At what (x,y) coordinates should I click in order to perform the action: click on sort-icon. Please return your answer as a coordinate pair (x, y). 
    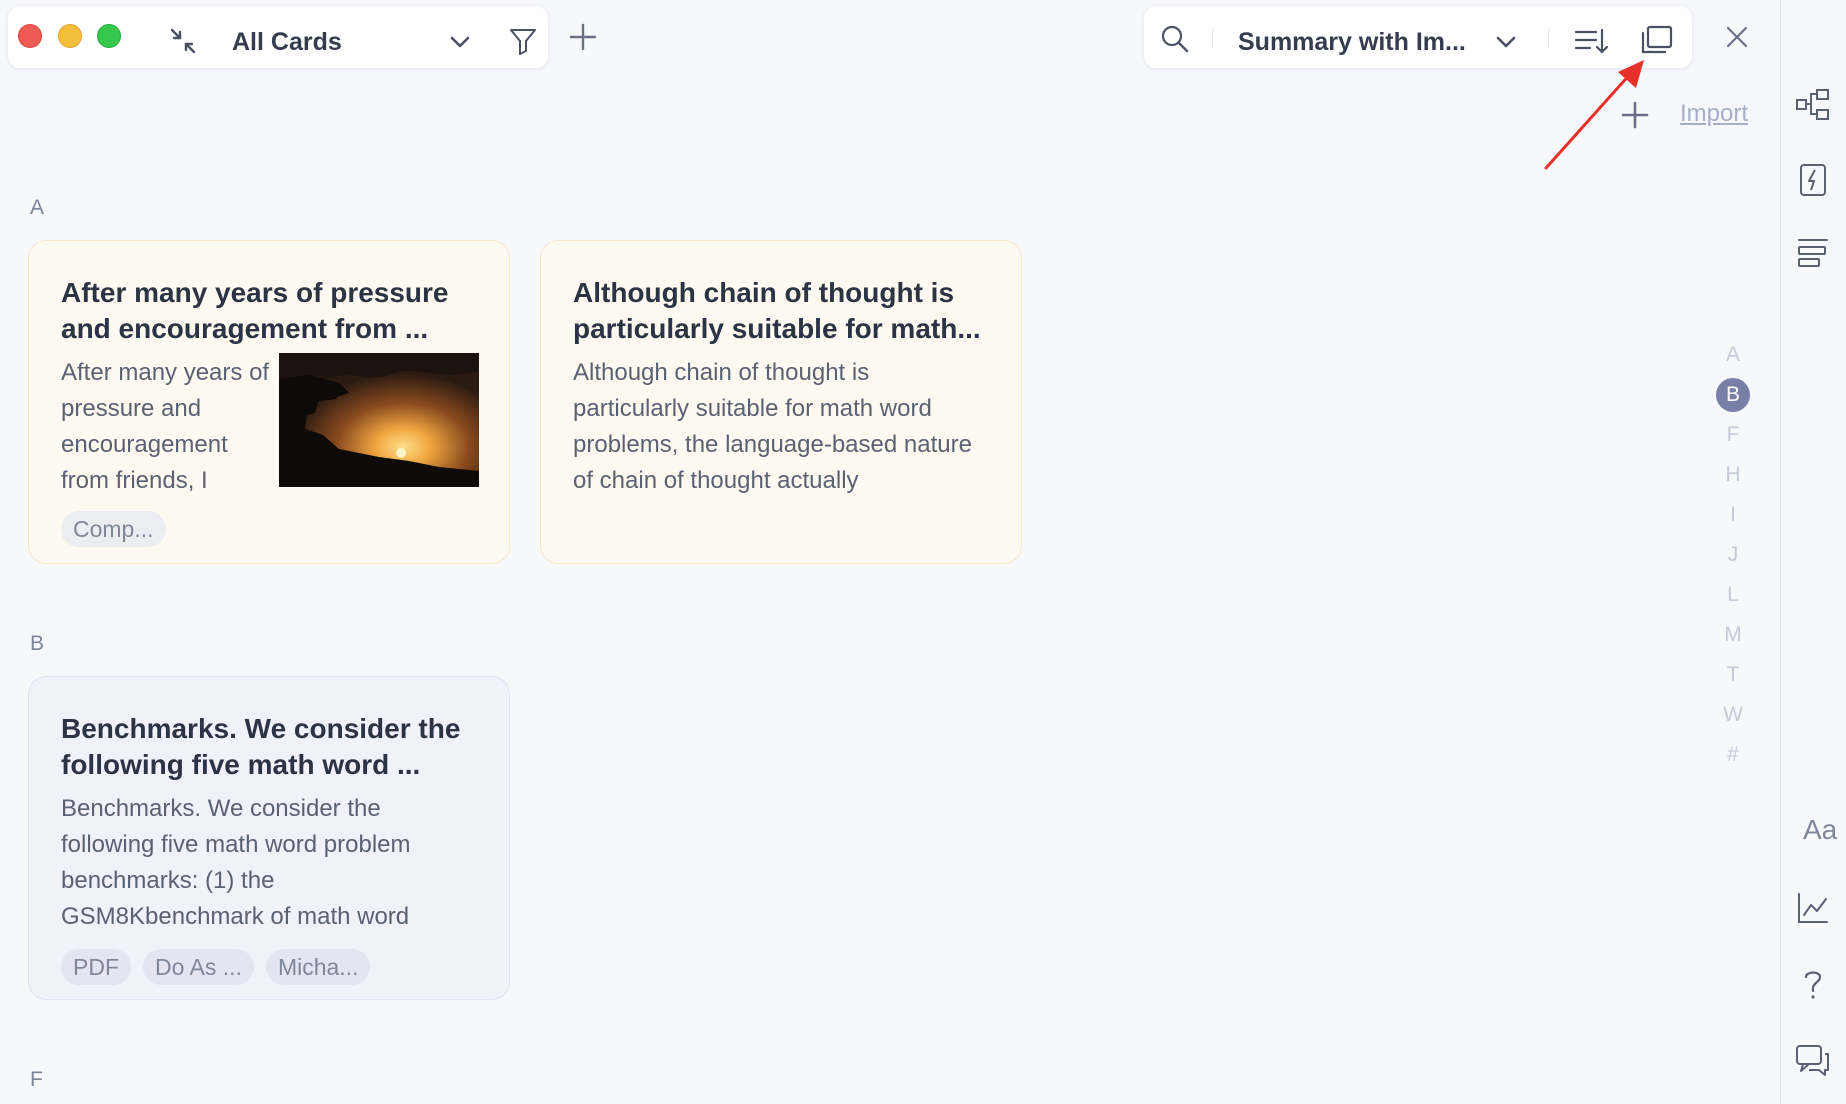
    Looking at the image, I should click on (1591, 41).